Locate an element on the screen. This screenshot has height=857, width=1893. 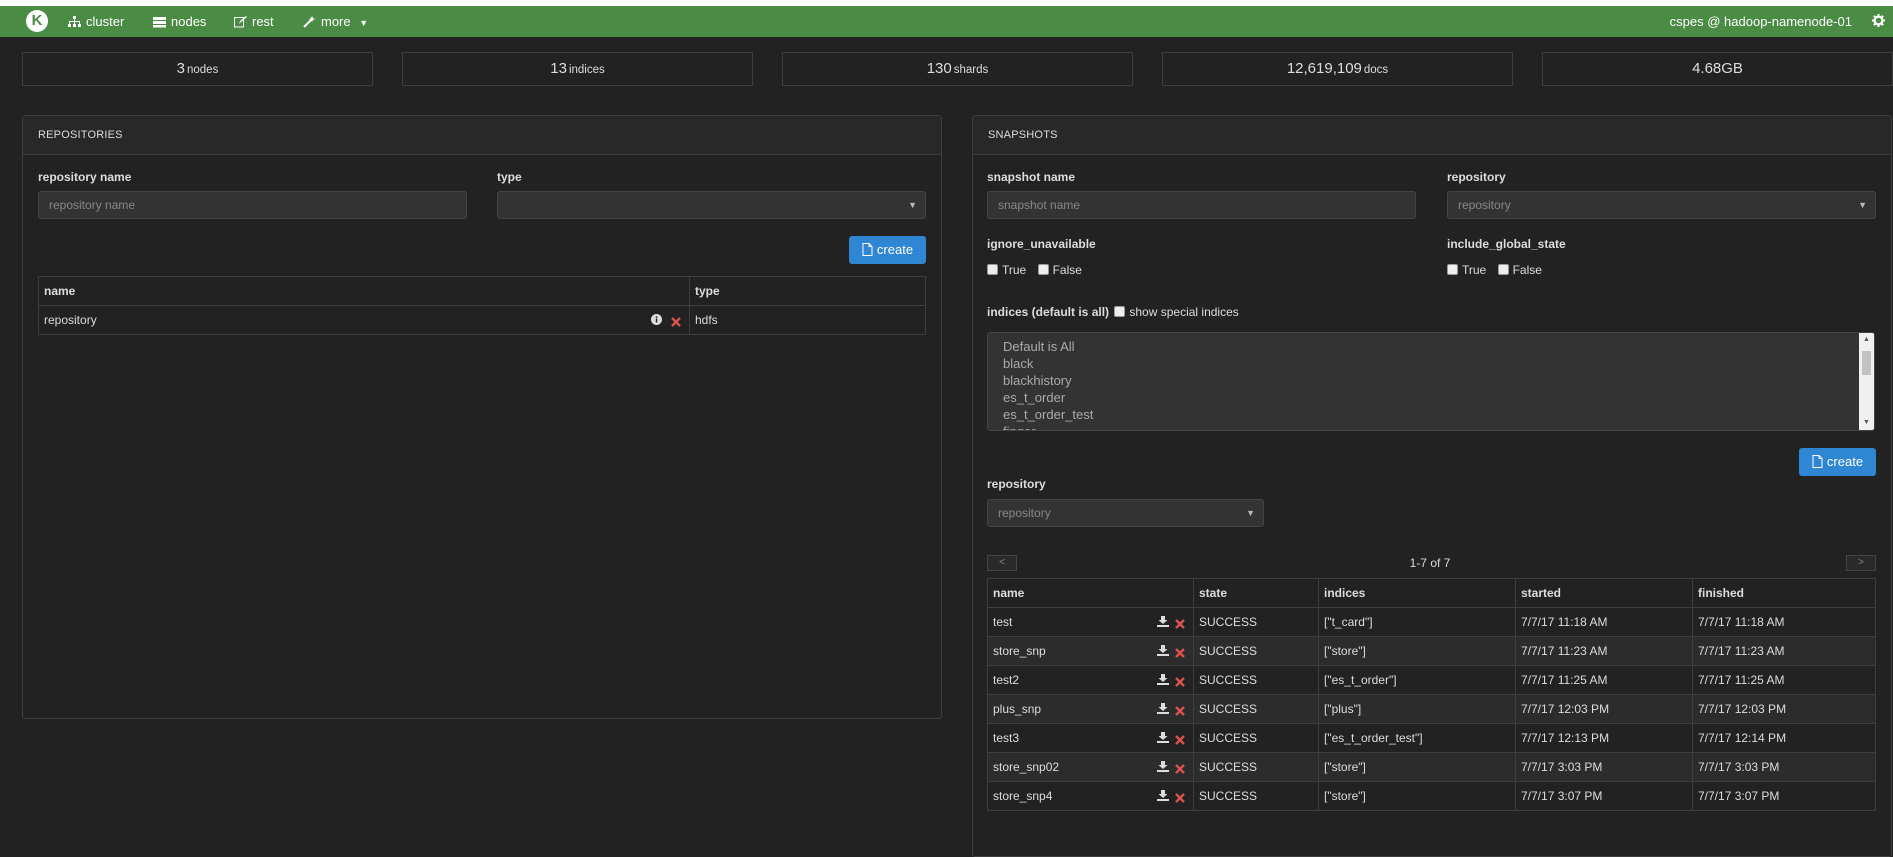
include-global-state-options: True False is located at coordinates (1498, 270).